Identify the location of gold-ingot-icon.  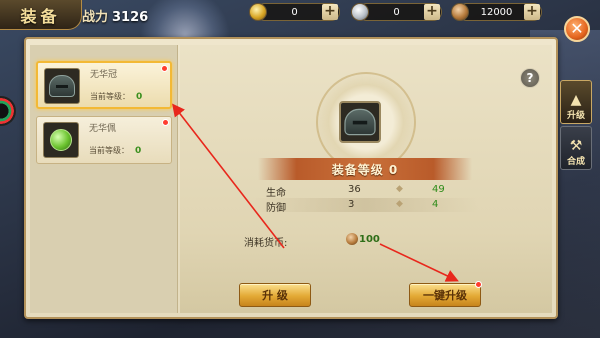
(258, 12).